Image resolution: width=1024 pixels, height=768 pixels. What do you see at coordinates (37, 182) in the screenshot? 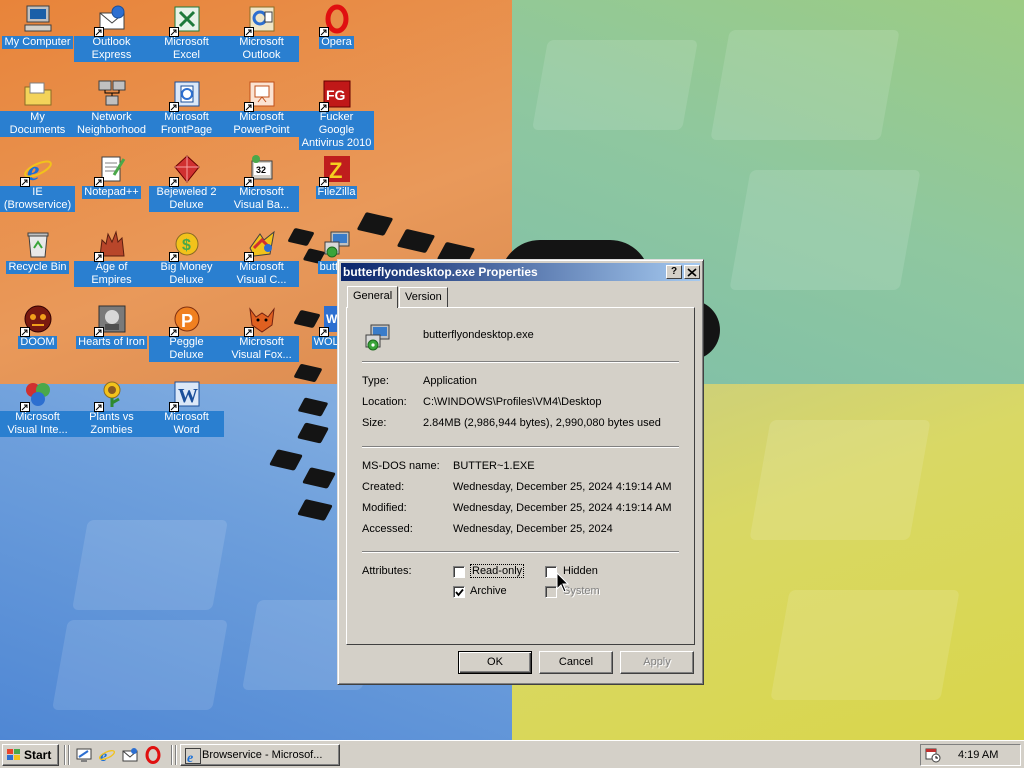
I see `desktop-icon-internet-explorer: e IE (Browservice)` at bounding box center [37, 182].